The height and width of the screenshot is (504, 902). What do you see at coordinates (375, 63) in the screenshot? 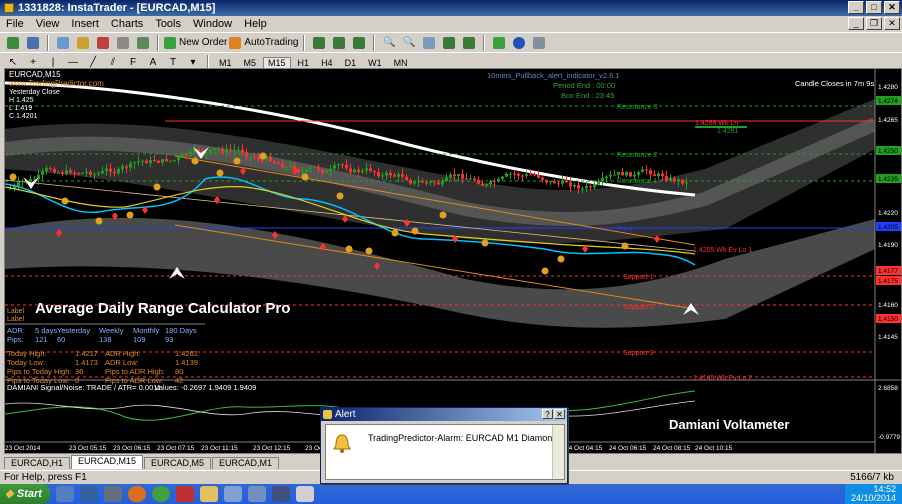
I see `tf-w1: W1` at bounding box center [375, 63].